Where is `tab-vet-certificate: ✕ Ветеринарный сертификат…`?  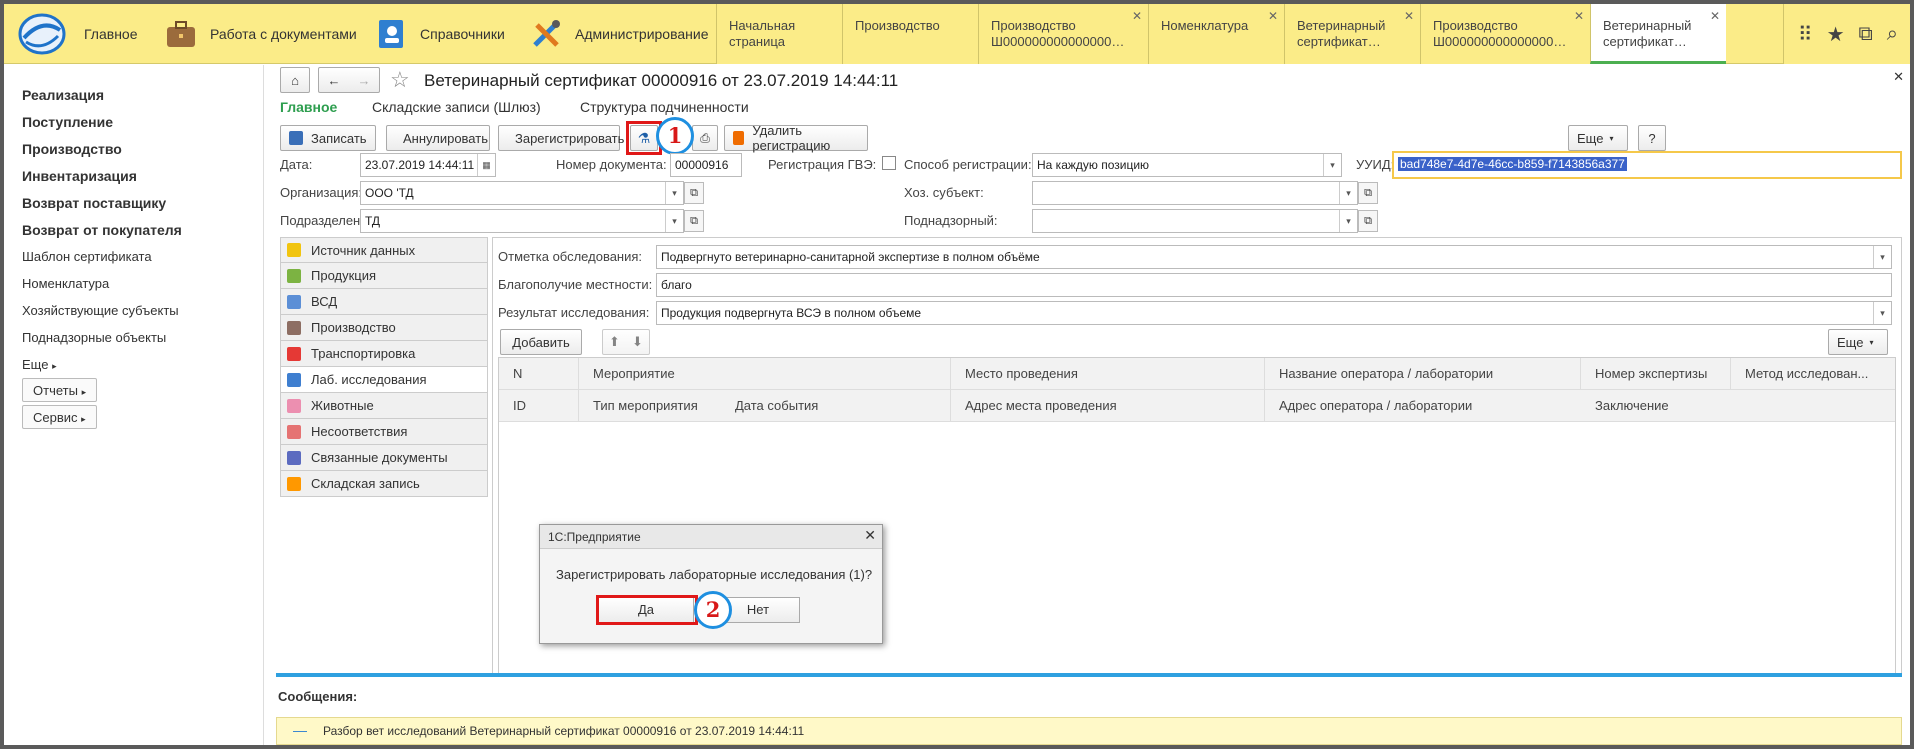 tab-vet-certificate: ✕ Ветеринарный сертификат… is located at coordinates (1352, 34).